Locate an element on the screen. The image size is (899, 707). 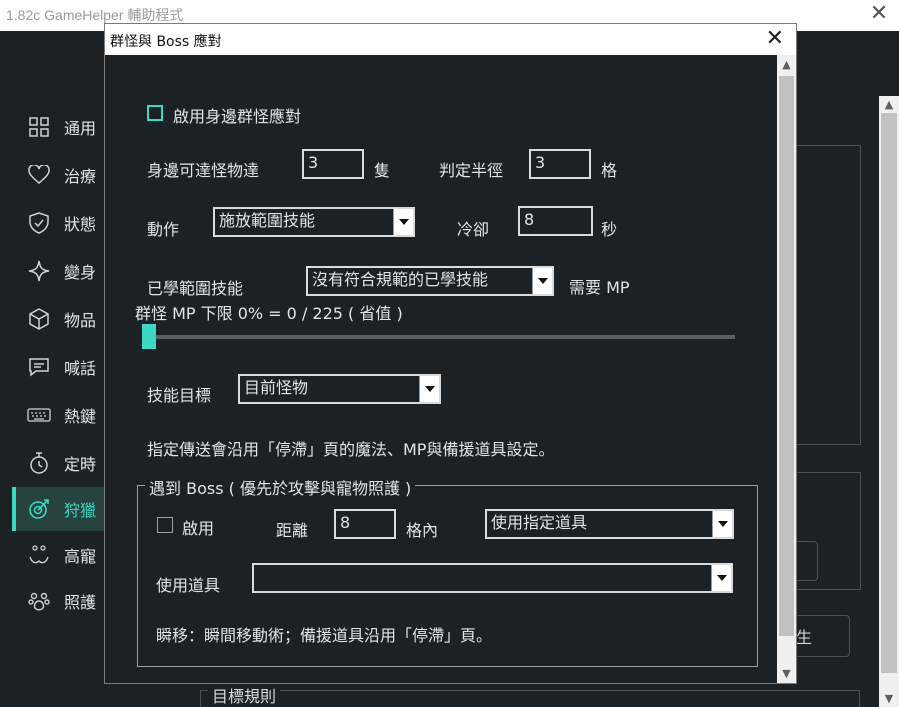
sidebar-item-label: 定時 is located at coordinates (80, 464).